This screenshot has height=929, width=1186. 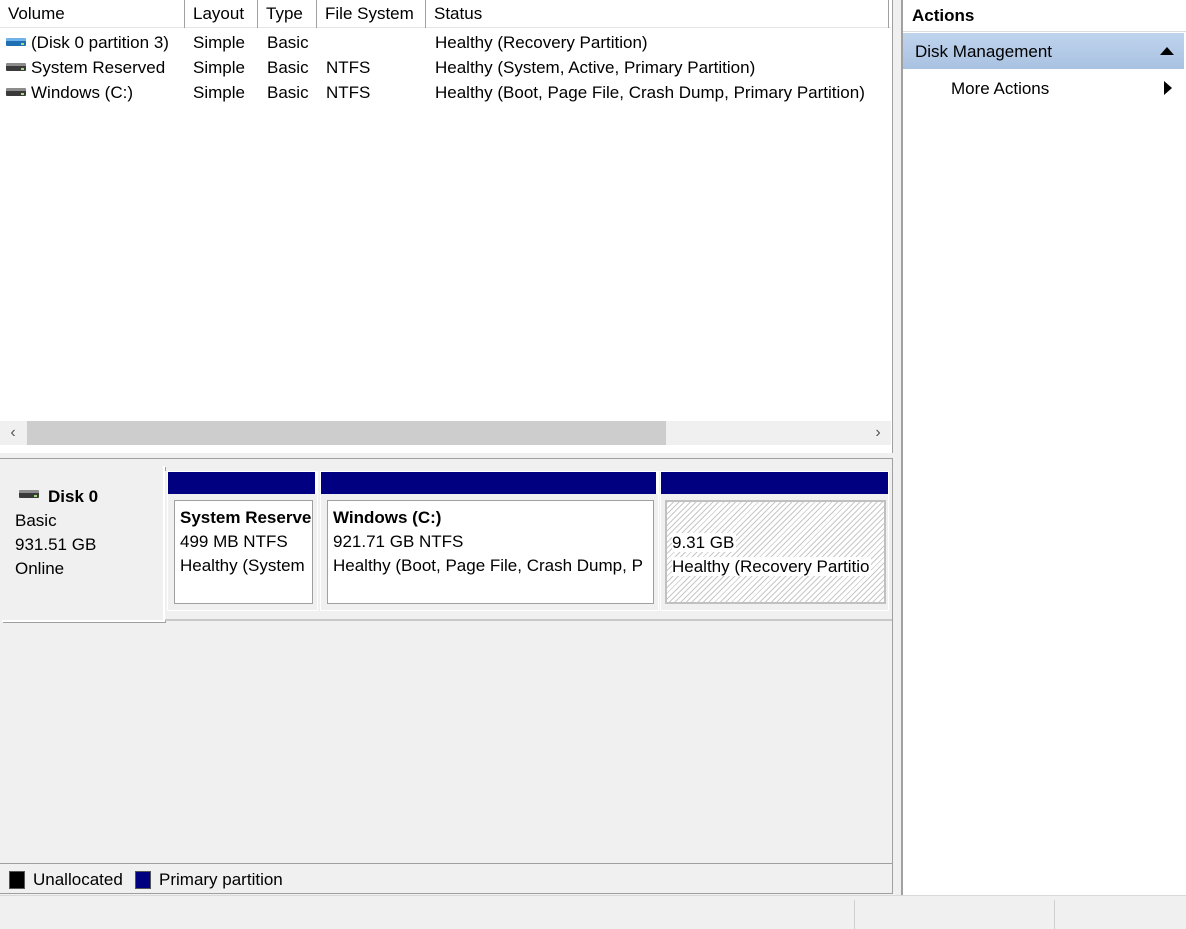 I want to click on partition-status: Healthy (System, so click(x=242, y=565).